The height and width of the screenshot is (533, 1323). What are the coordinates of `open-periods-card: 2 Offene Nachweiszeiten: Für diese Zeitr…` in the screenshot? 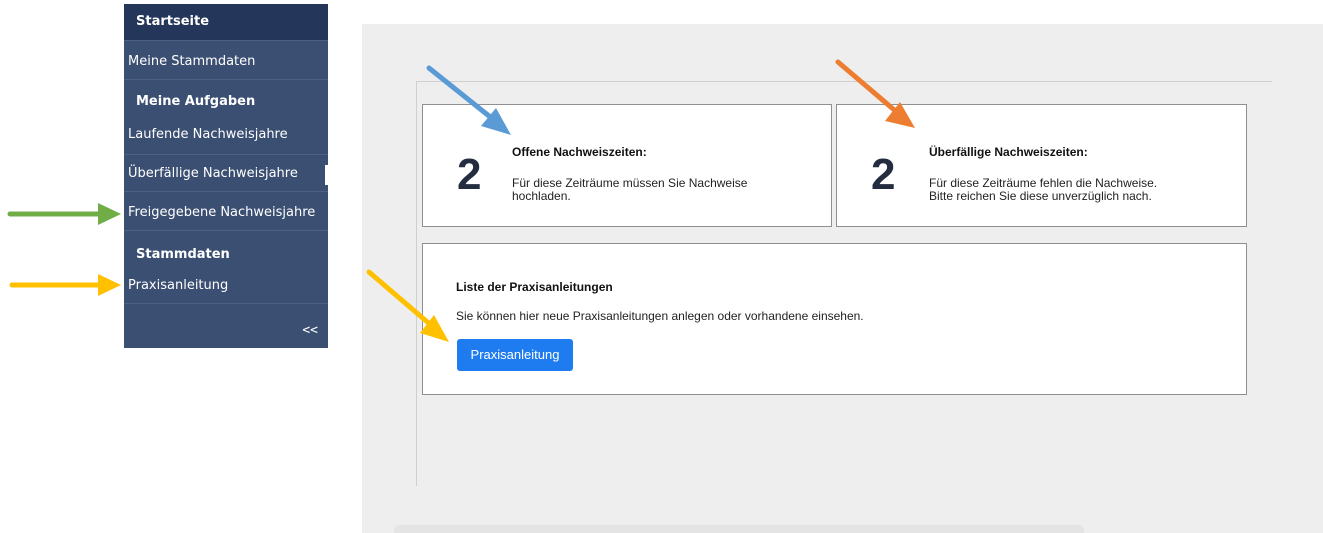 It's located at (627, 165).